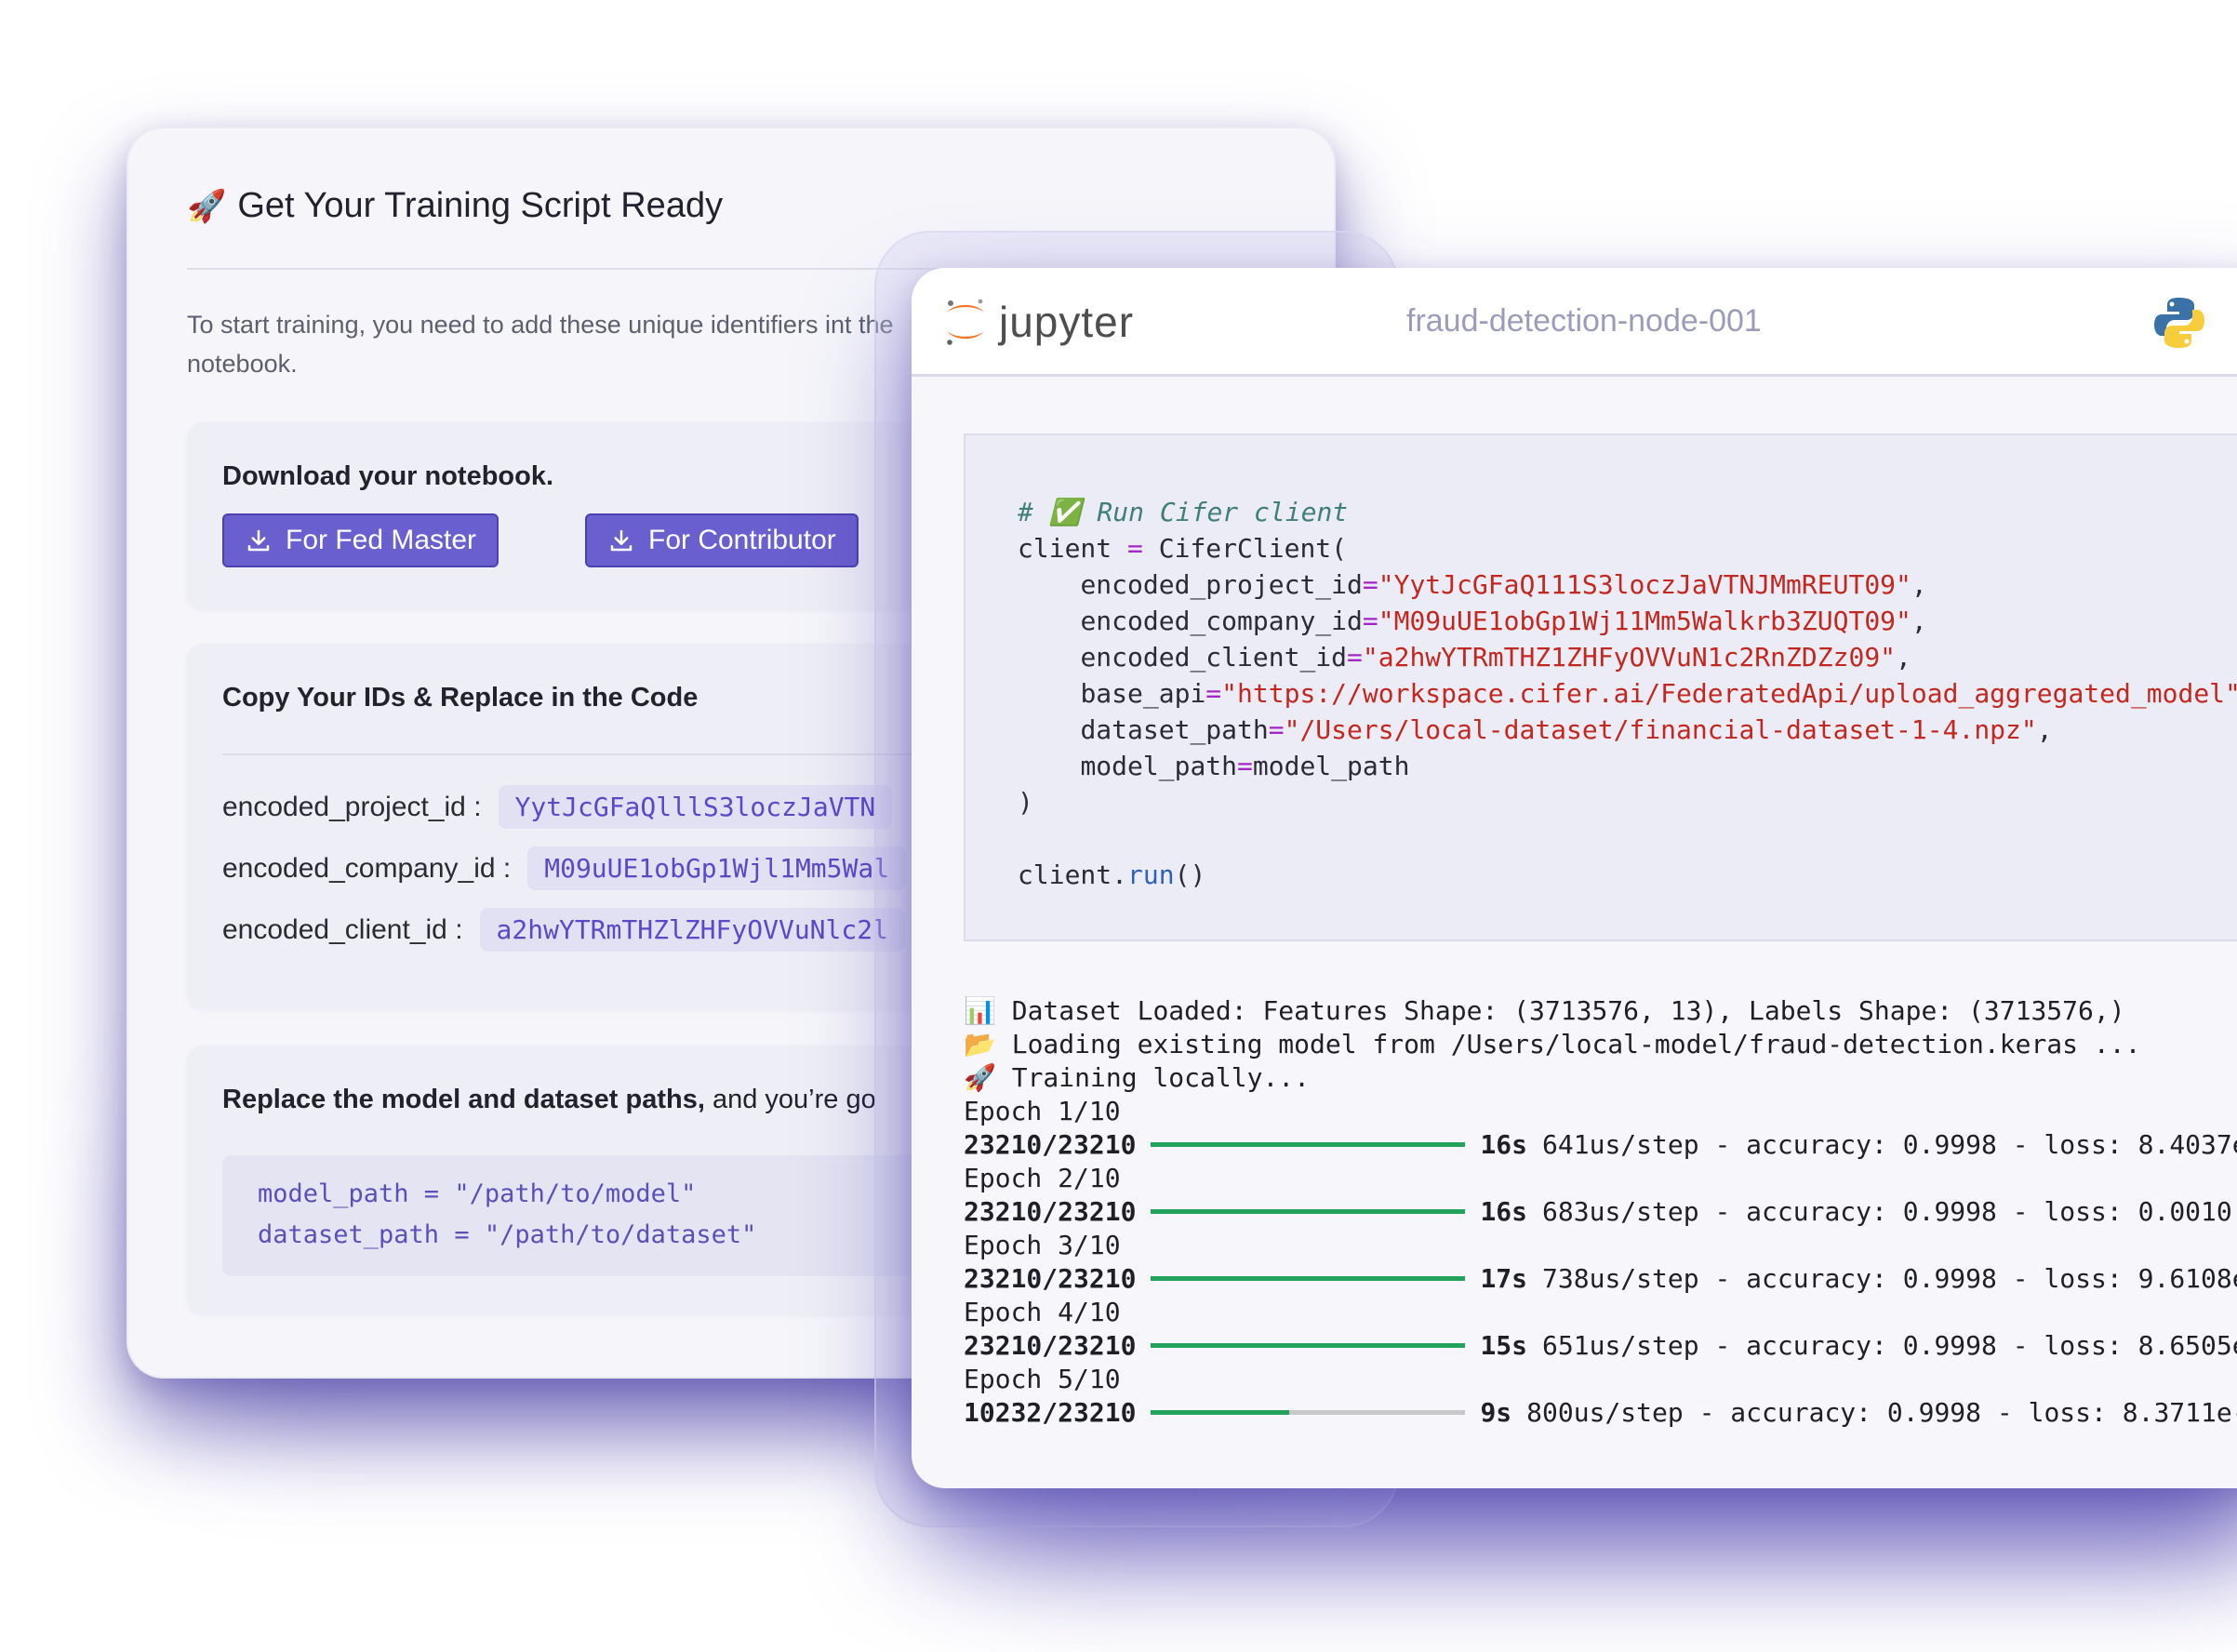  What do you see at coordinates (1504, 1278) in the screenshot?
I see `epoch-time: 17s` at bounding box center [1504, 1278].